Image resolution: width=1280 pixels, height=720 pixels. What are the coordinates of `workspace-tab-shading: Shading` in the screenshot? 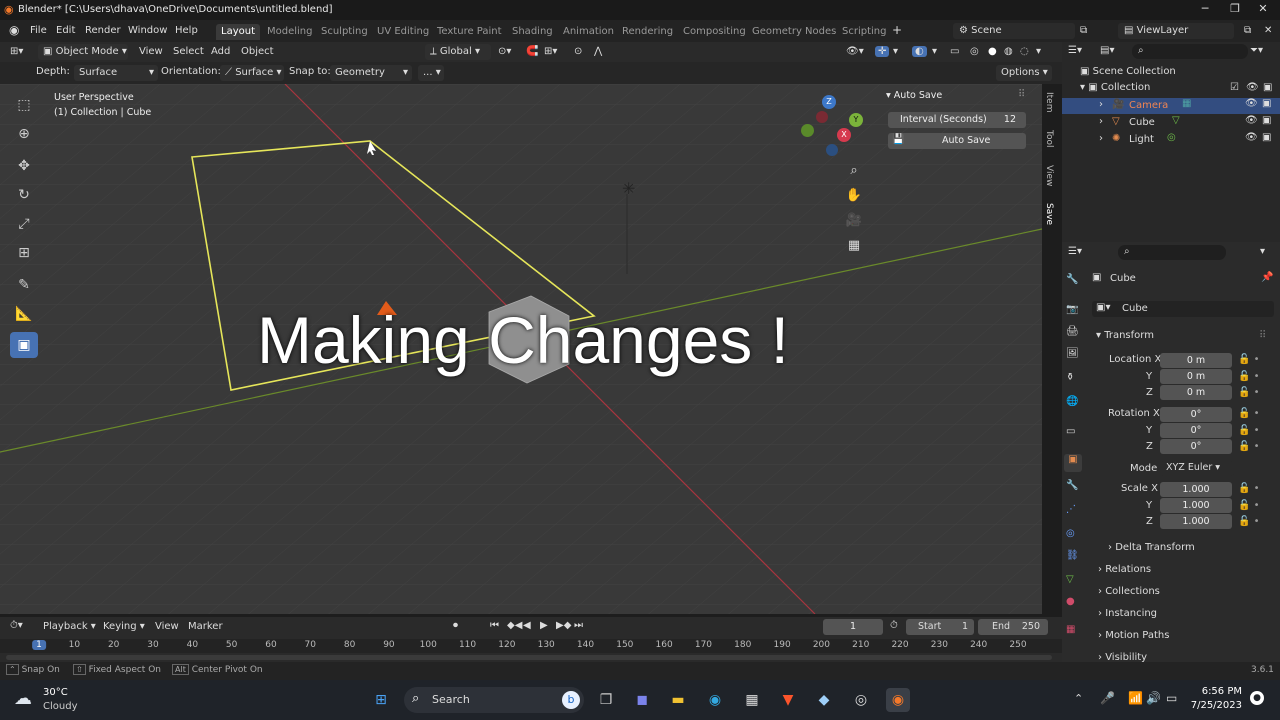 It's located at (532, 32).